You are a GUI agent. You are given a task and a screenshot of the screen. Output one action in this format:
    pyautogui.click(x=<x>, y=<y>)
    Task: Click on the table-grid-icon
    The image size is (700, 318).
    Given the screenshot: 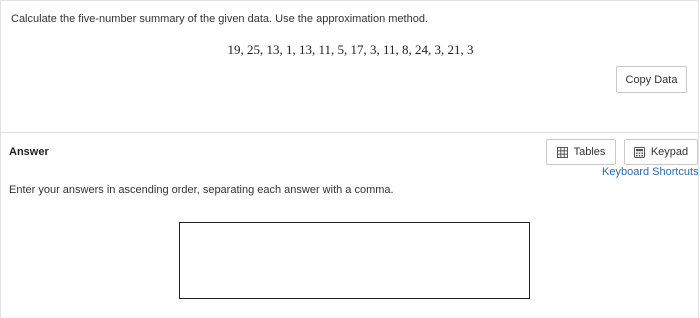 What is the action you would take?
    pyautogui.click(x=562, y=152)
    